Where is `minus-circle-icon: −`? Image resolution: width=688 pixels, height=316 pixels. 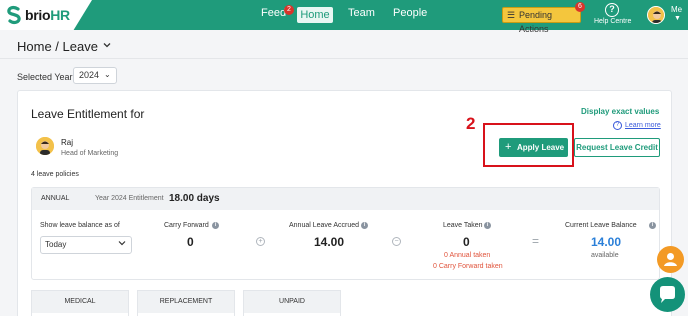 minus-circle-icon: − is located at coordinates (396, 241).